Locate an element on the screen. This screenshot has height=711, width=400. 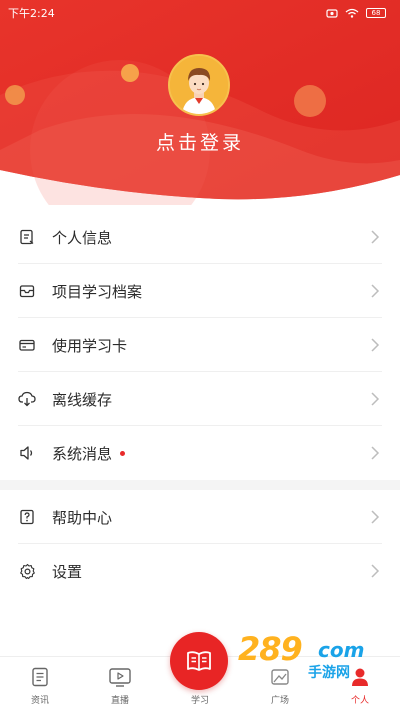
watermark-logo: 289 com 手游网 is located at coordinates (307, 660).